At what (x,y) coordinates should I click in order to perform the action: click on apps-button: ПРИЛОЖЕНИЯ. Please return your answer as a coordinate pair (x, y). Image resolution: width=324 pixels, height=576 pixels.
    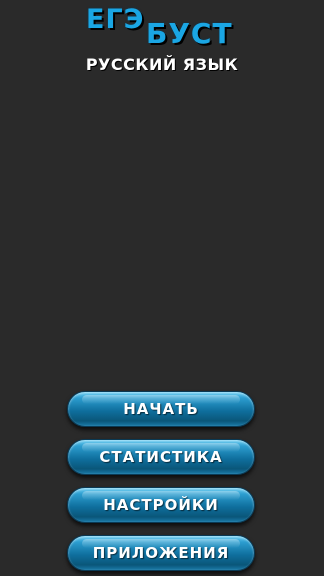
    Looking at the image, I should click on (161, 553).